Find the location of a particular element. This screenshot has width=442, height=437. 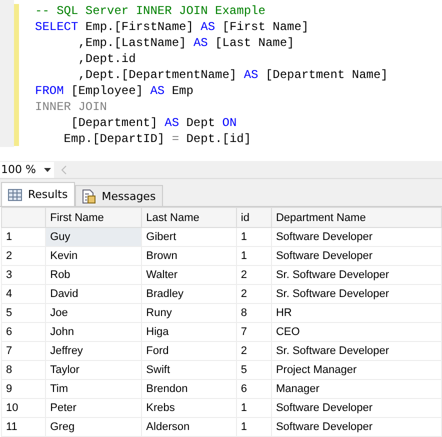

row-number: 9 is located at coordinates (24, 389).